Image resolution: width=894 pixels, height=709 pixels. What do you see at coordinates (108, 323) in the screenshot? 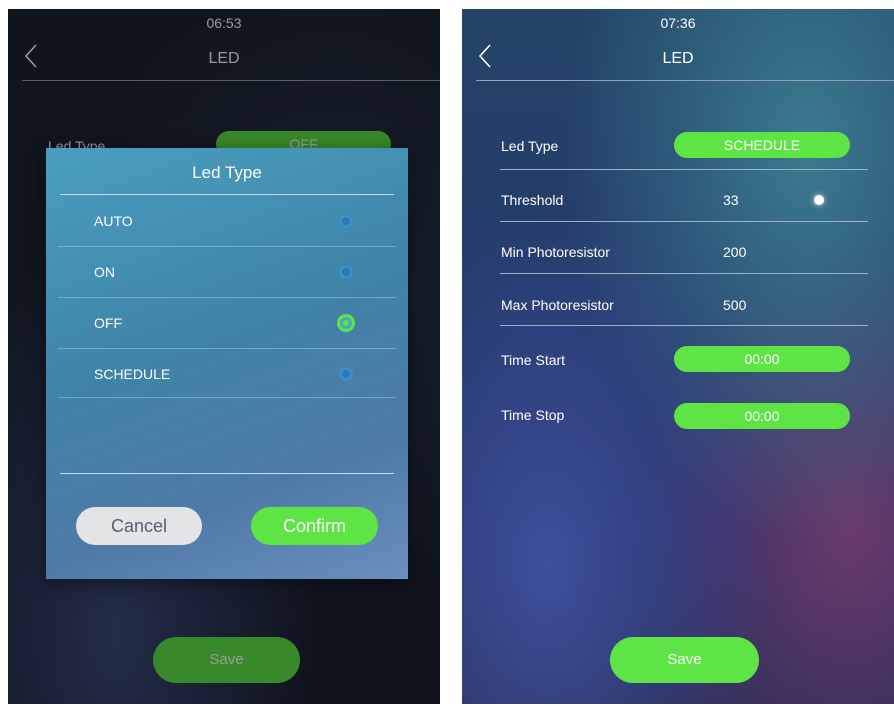
I see `option-label: OFF` at bounding box center [108, 323].